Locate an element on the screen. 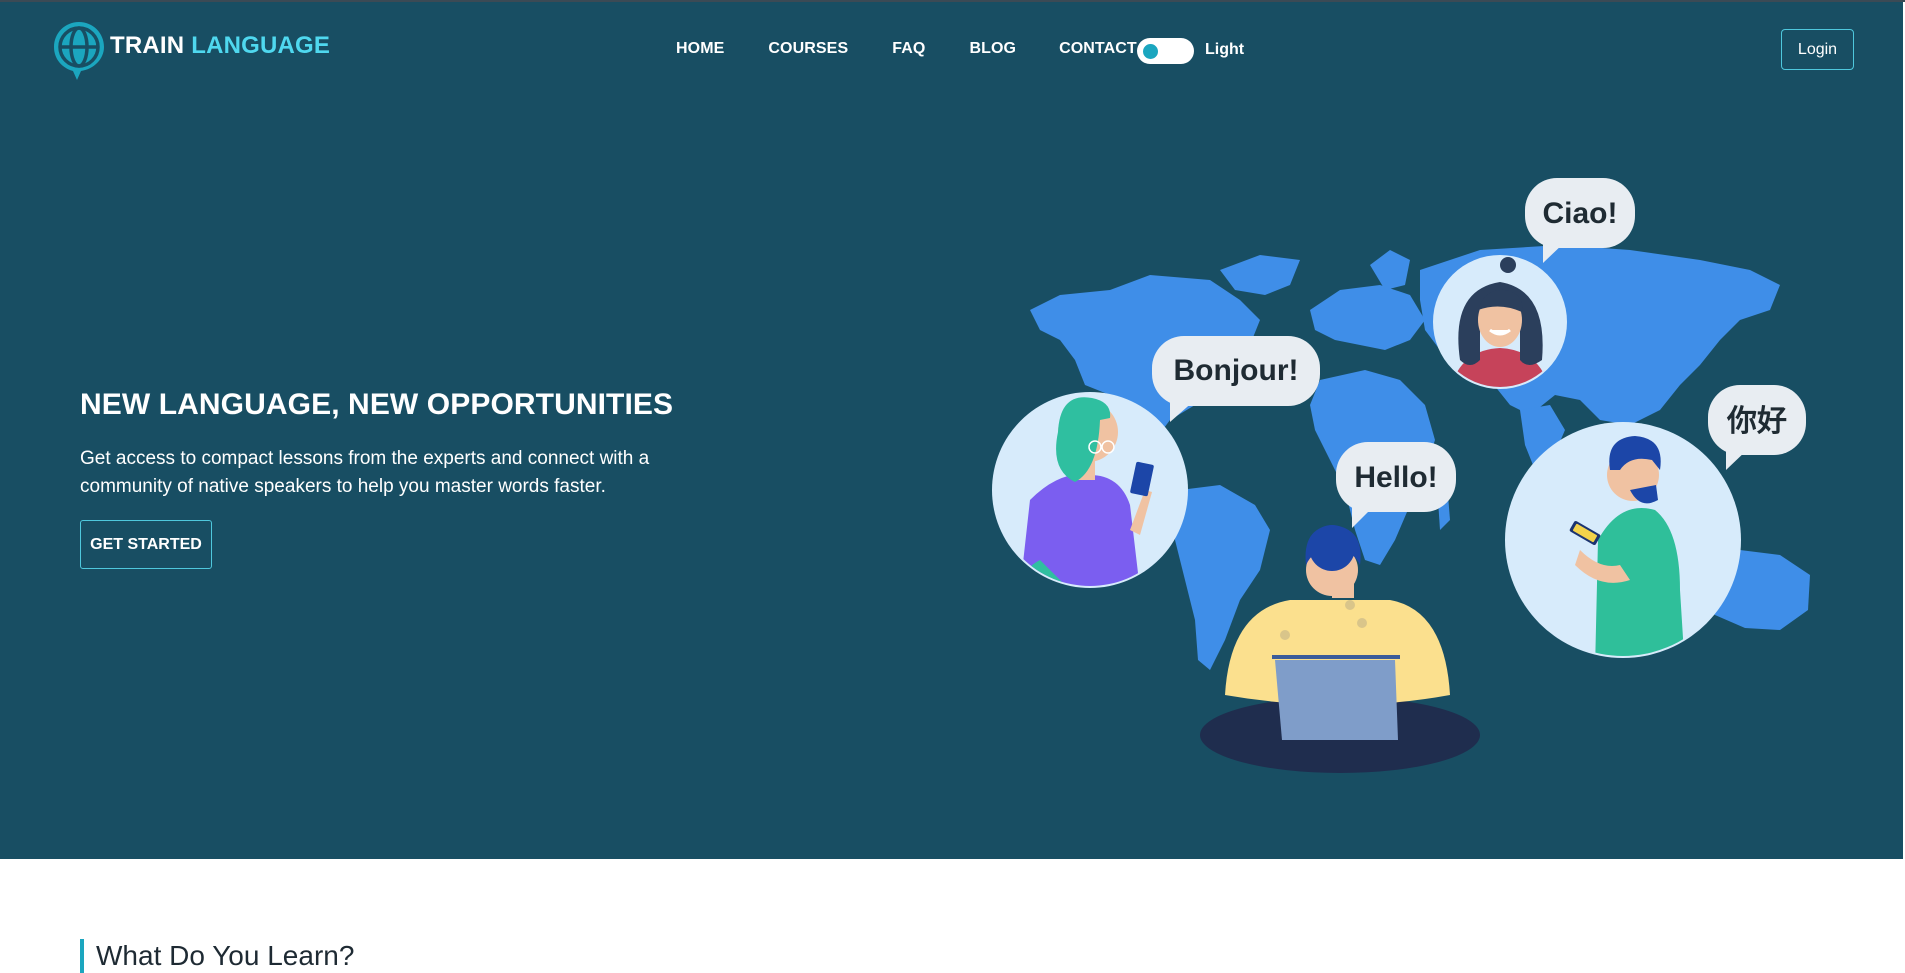 This screenshot has width=1905, height=973. theme-toggle-knob is located at coordinates (1150, 51).